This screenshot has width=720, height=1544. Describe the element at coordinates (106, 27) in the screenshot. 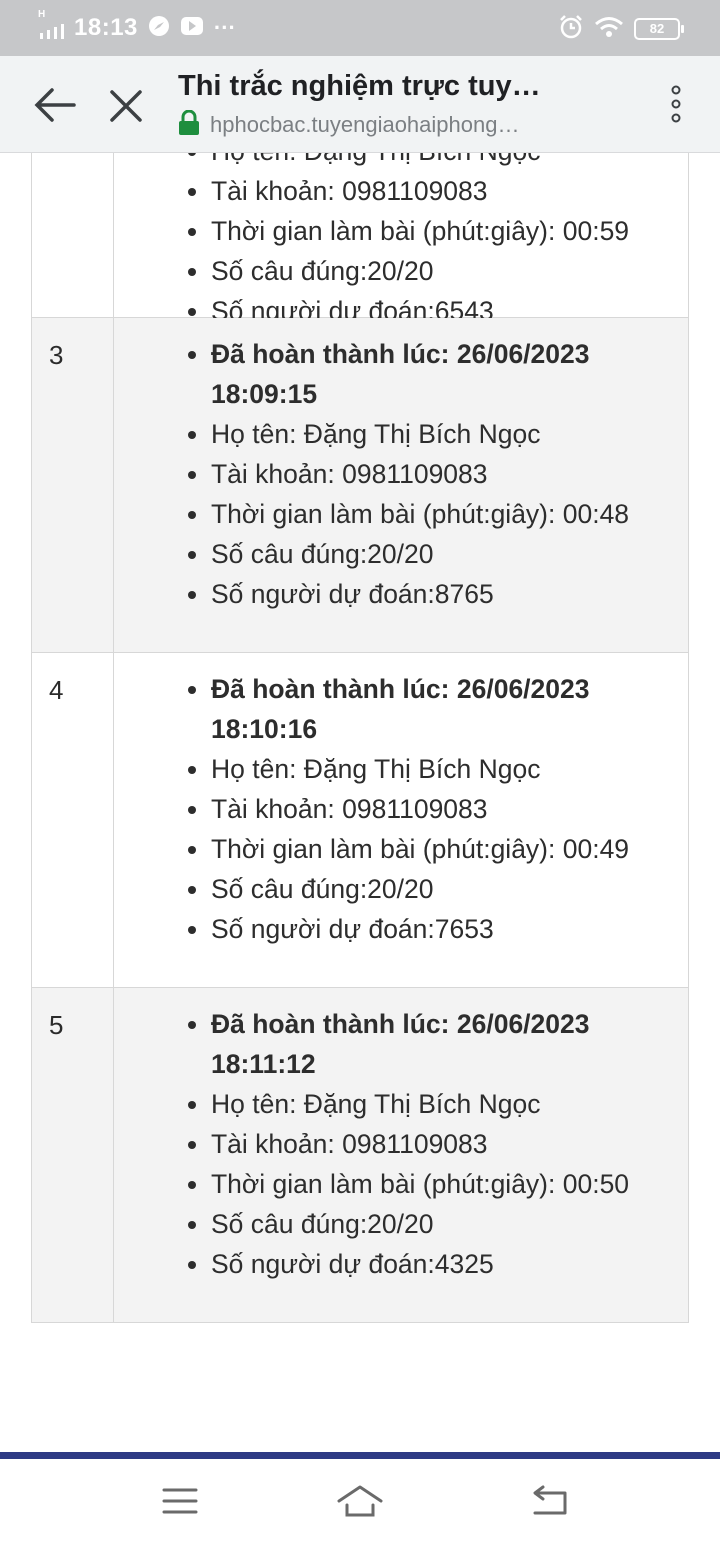

I see `status-time: 18:13` at that location.